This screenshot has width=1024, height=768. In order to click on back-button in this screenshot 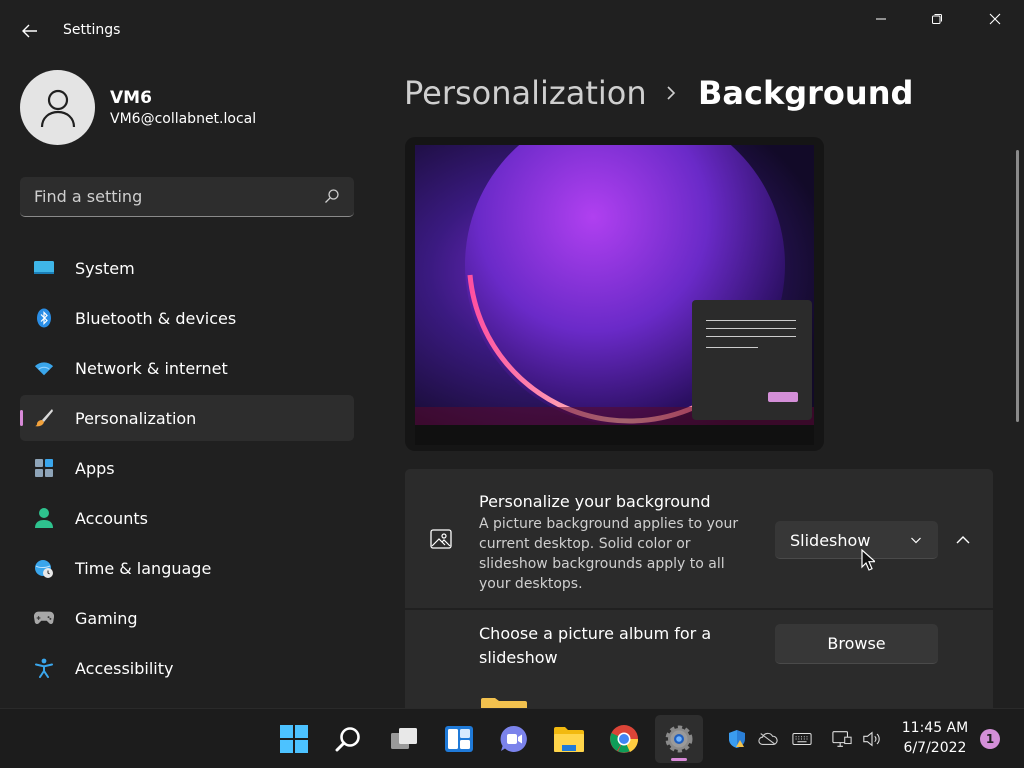, I will do `click(30, 31)`.